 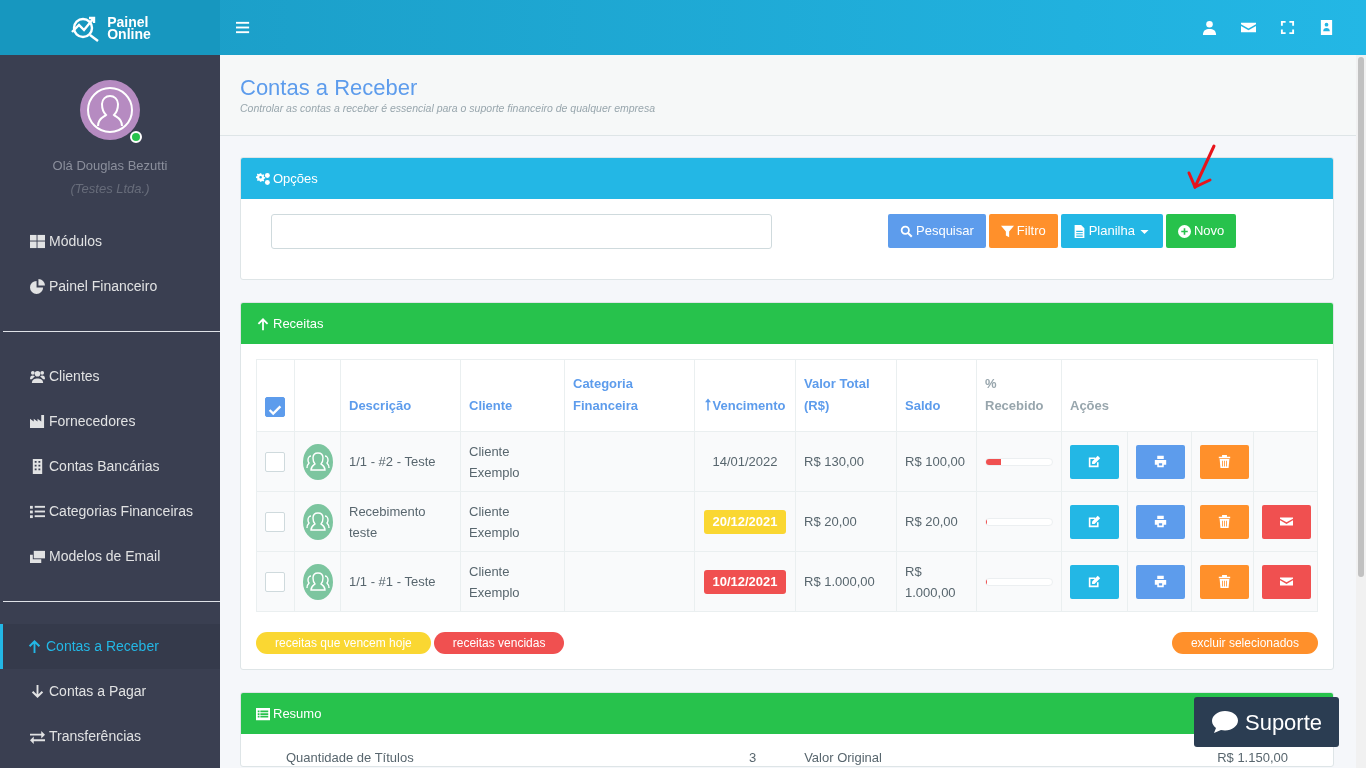 I want to click on sheet-button: Planilha, so click(x=1111, y=231).